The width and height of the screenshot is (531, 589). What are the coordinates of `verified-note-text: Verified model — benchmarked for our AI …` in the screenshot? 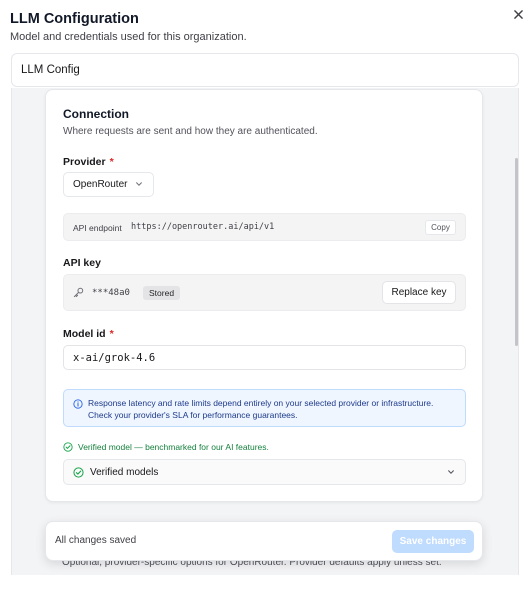 It's located at (173, 447).